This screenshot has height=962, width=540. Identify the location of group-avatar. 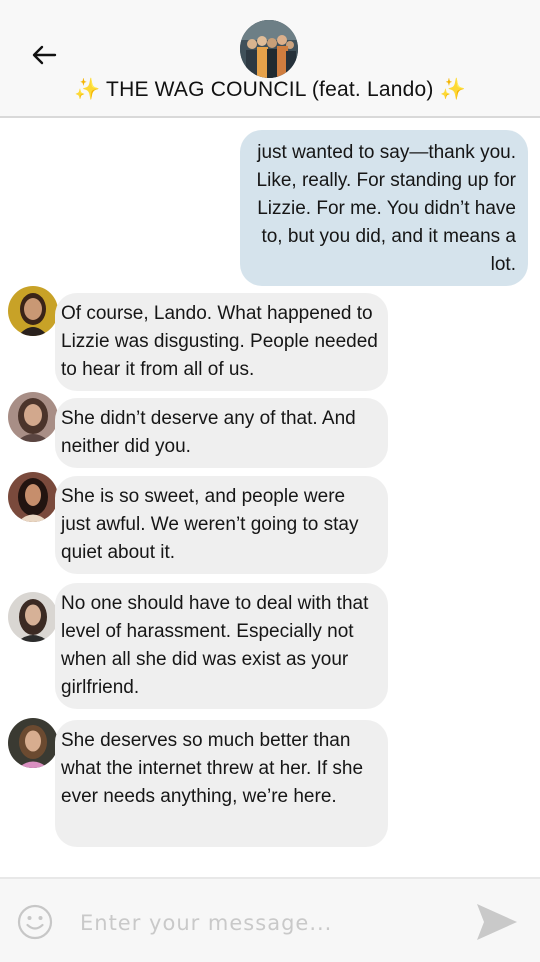
(269, 49).